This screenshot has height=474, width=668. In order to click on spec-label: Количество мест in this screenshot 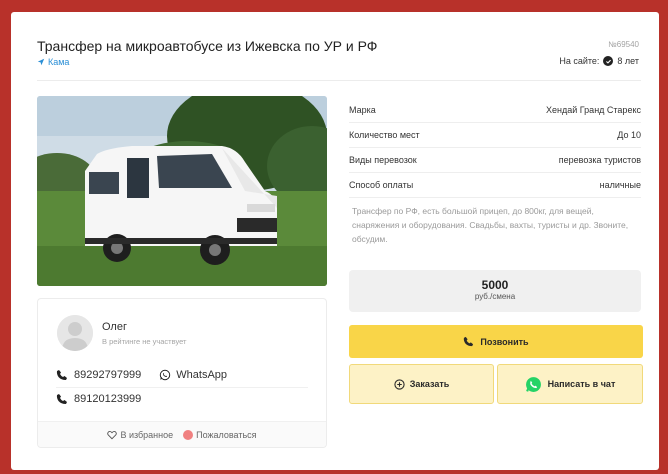, I will do `click(384, 135)`.